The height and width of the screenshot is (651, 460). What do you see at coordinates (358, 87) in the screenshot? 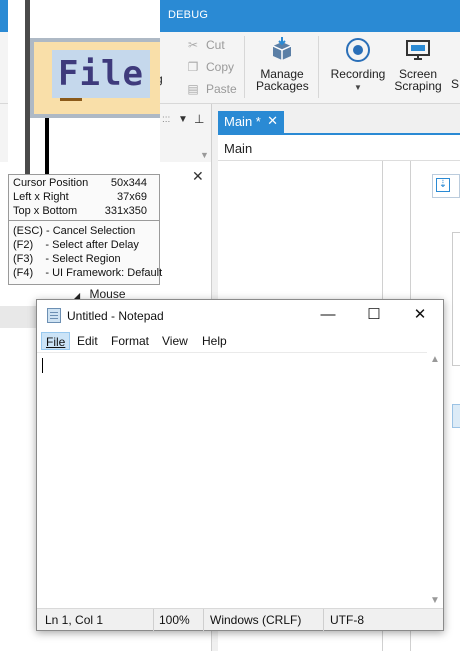
I see `chevron-down-icon: ▼` at bounding box center [358, 87].